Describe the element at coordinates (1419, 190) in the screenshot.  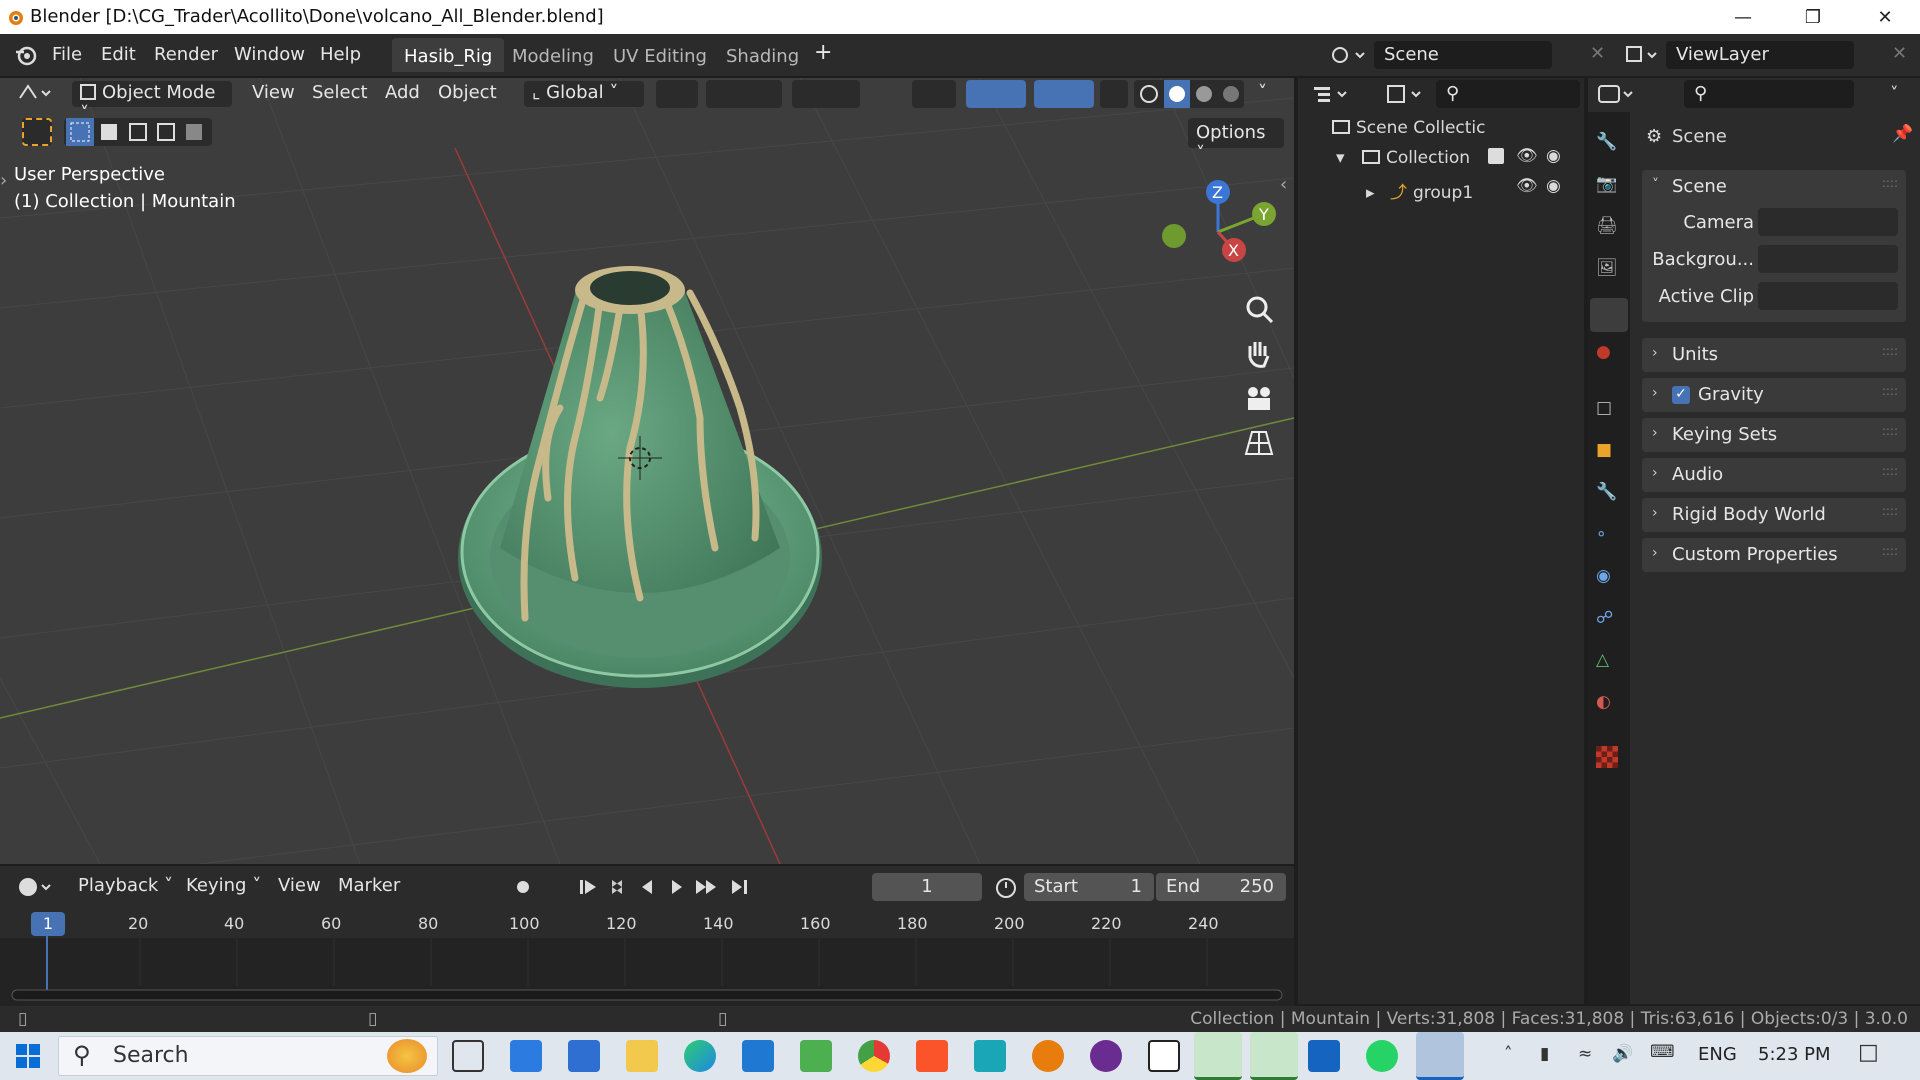
I see `outliner-row-group1: ▸ ⤴ group1` at that location.